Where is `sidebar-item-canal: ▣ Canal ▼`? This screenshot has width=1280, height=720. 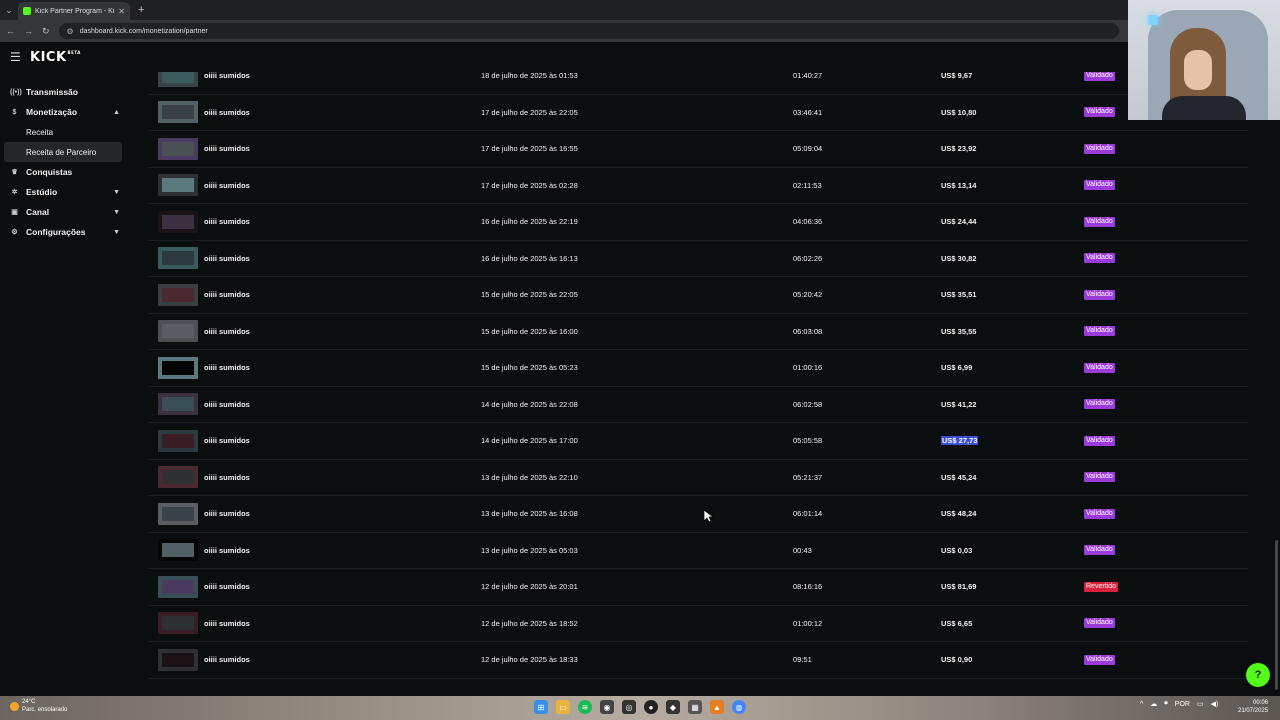
sidebar-item-canal: ▣ Canal ▼ is located at coordinates (65, 212).